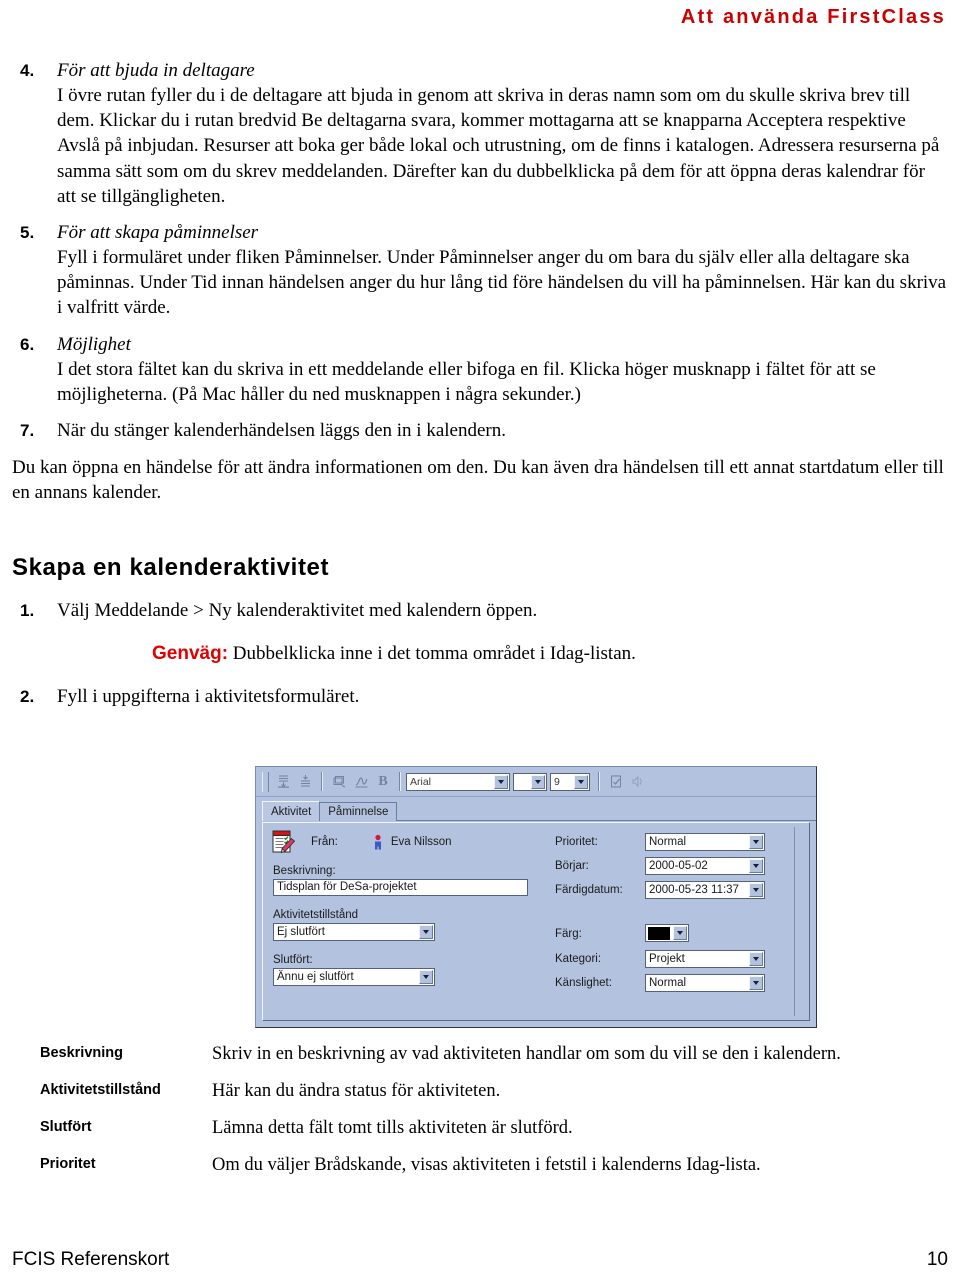 This screenshot has height=1283, width=960. I want to click on kanslighet-select: Normal, so click(705, 983).